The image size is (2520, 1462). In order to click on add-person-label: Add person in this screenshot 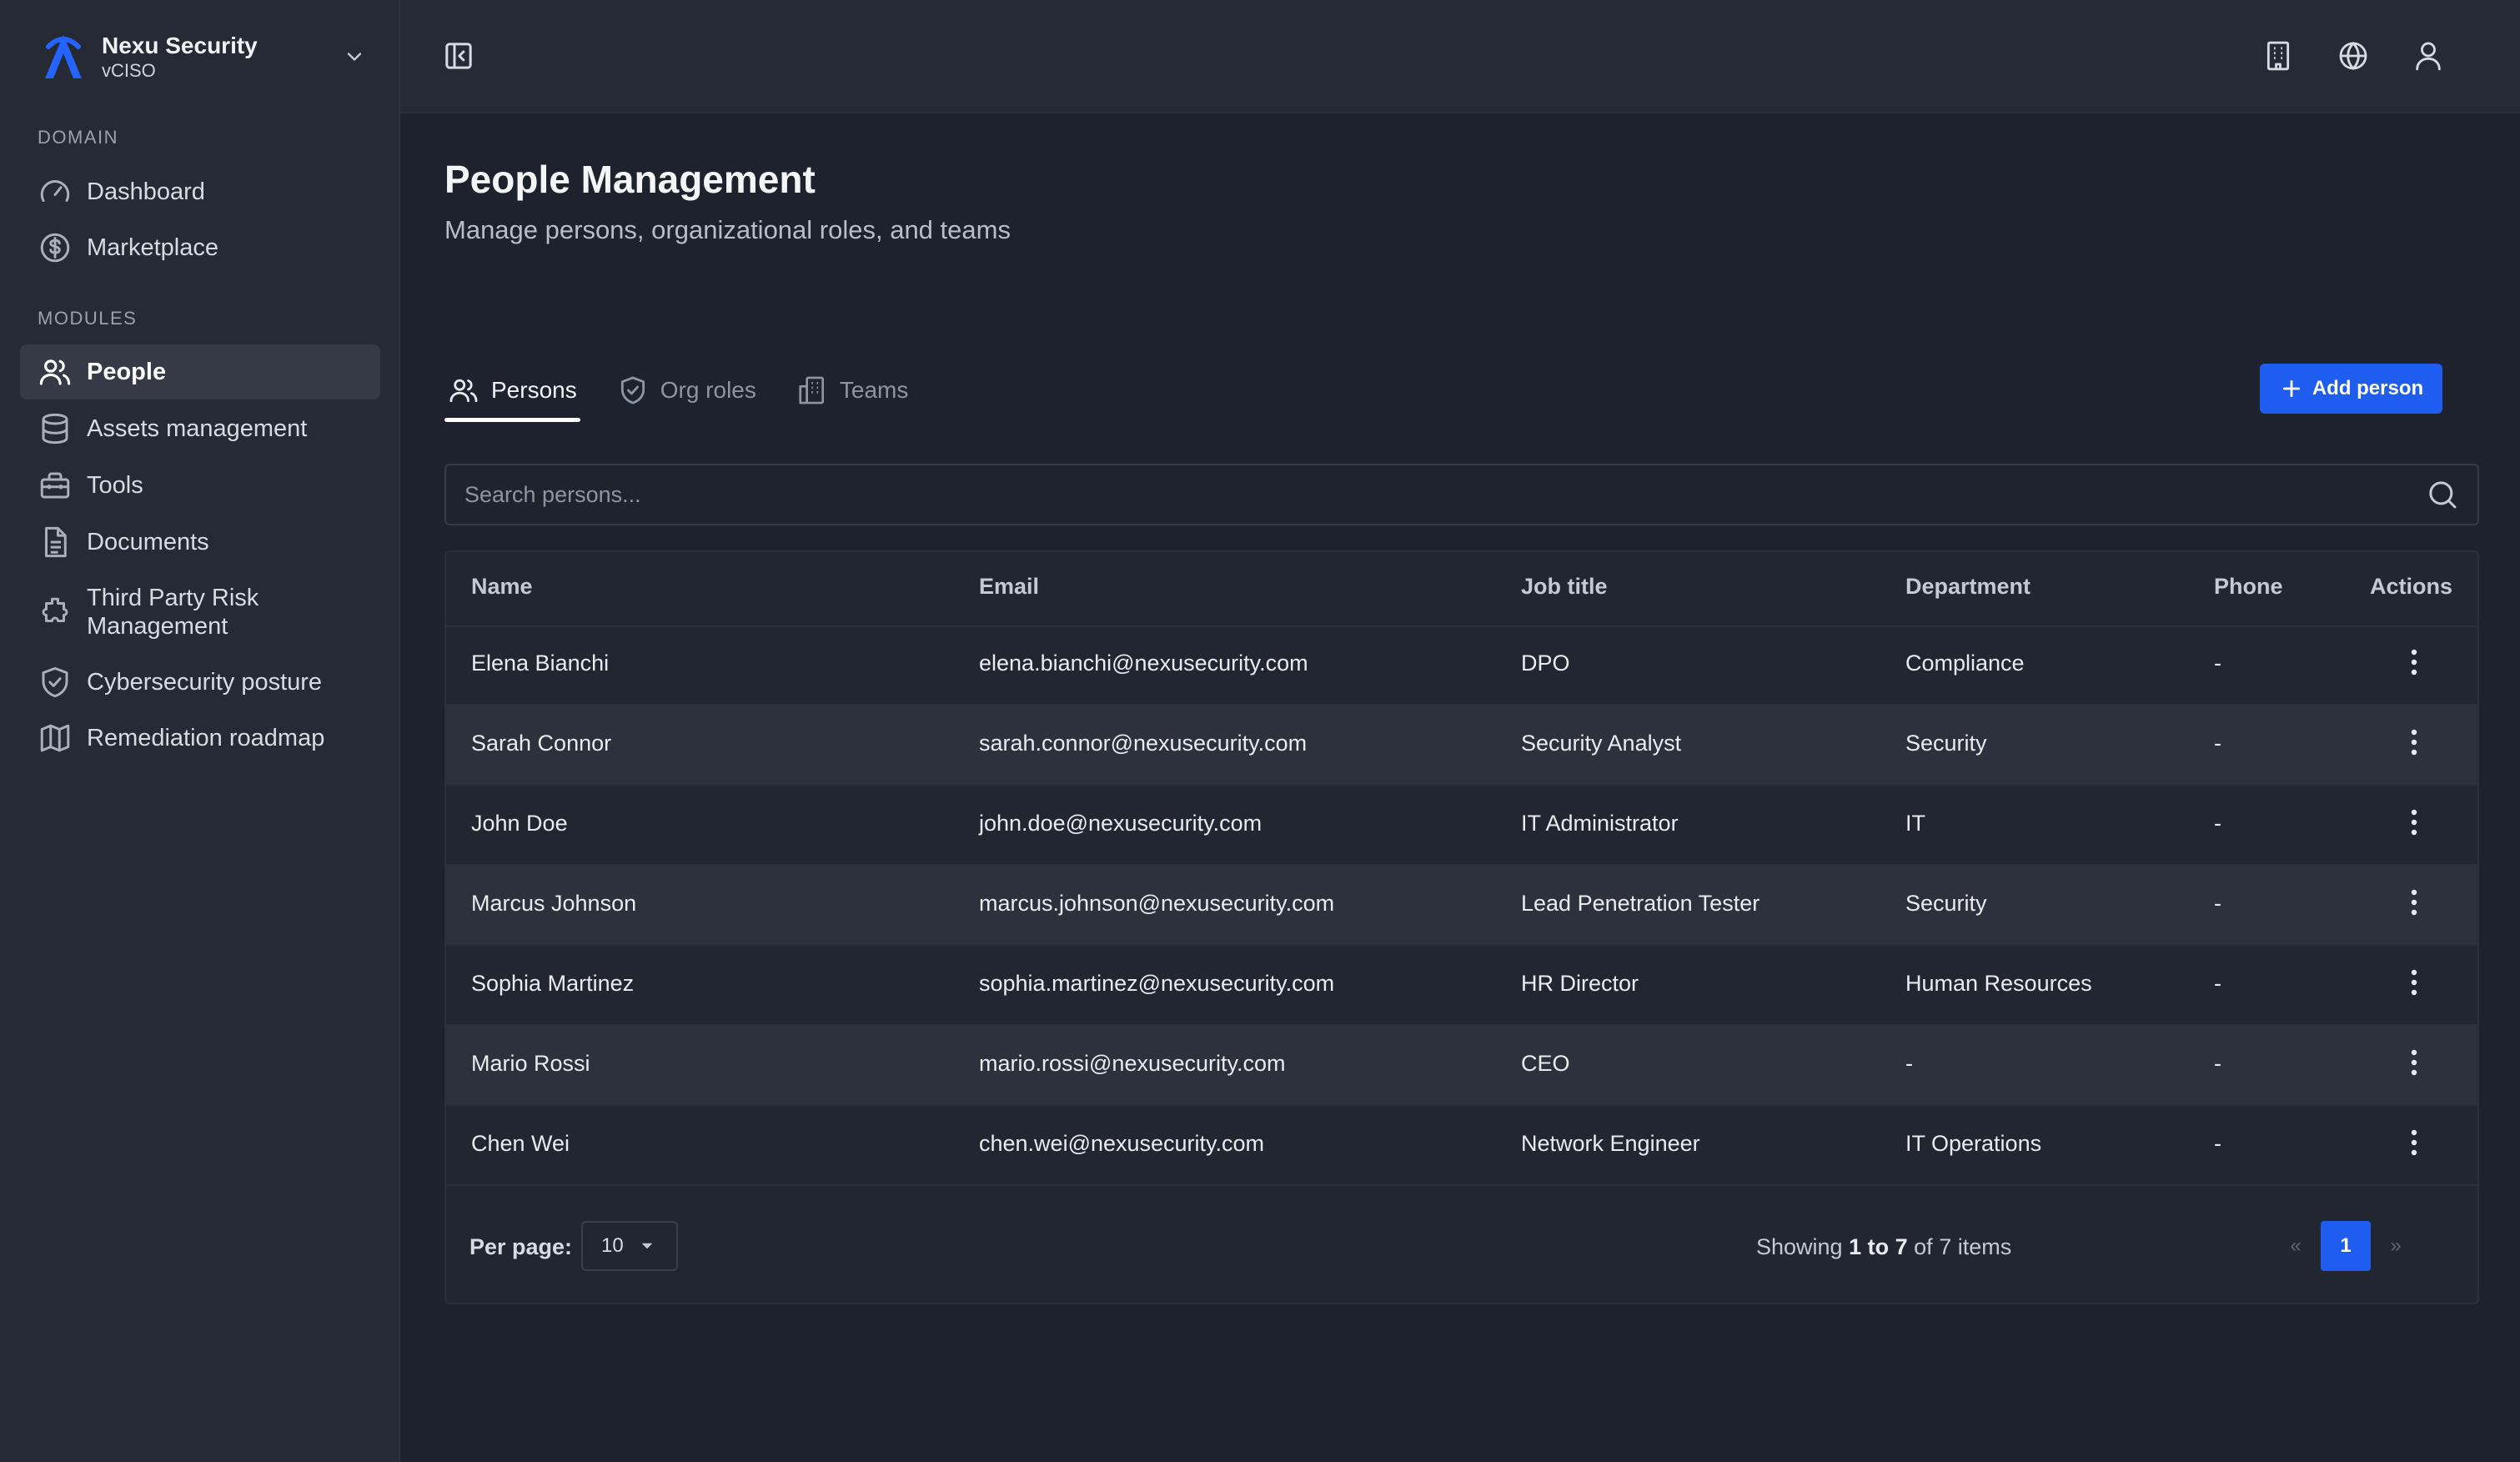, I will do `click(2368, 388)`.